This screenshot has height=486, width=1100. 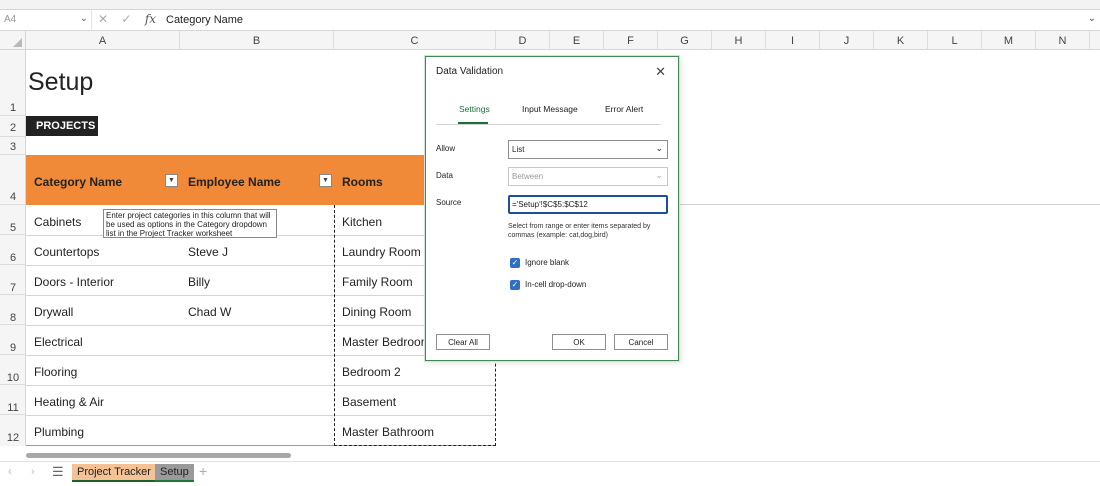 What do you see at coordinates (174, 473) in the screenshot?
I see `tab-setup: Setup` at bounding box center [174, 473].